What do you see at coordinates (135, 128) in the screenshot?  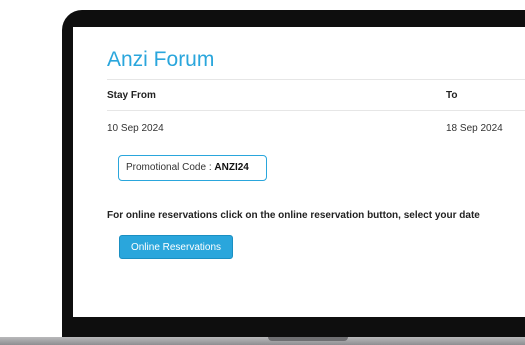 I see `stay-from-date: 10 Sep 2024` at bounding box center [135, 128].